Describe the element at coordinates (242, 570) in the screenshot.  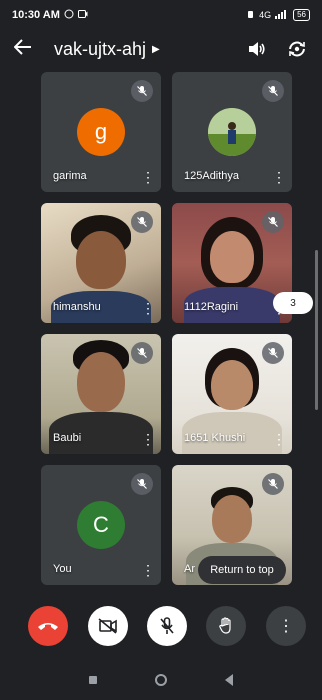
I see `return-to-top-button: Return to top` at that location.